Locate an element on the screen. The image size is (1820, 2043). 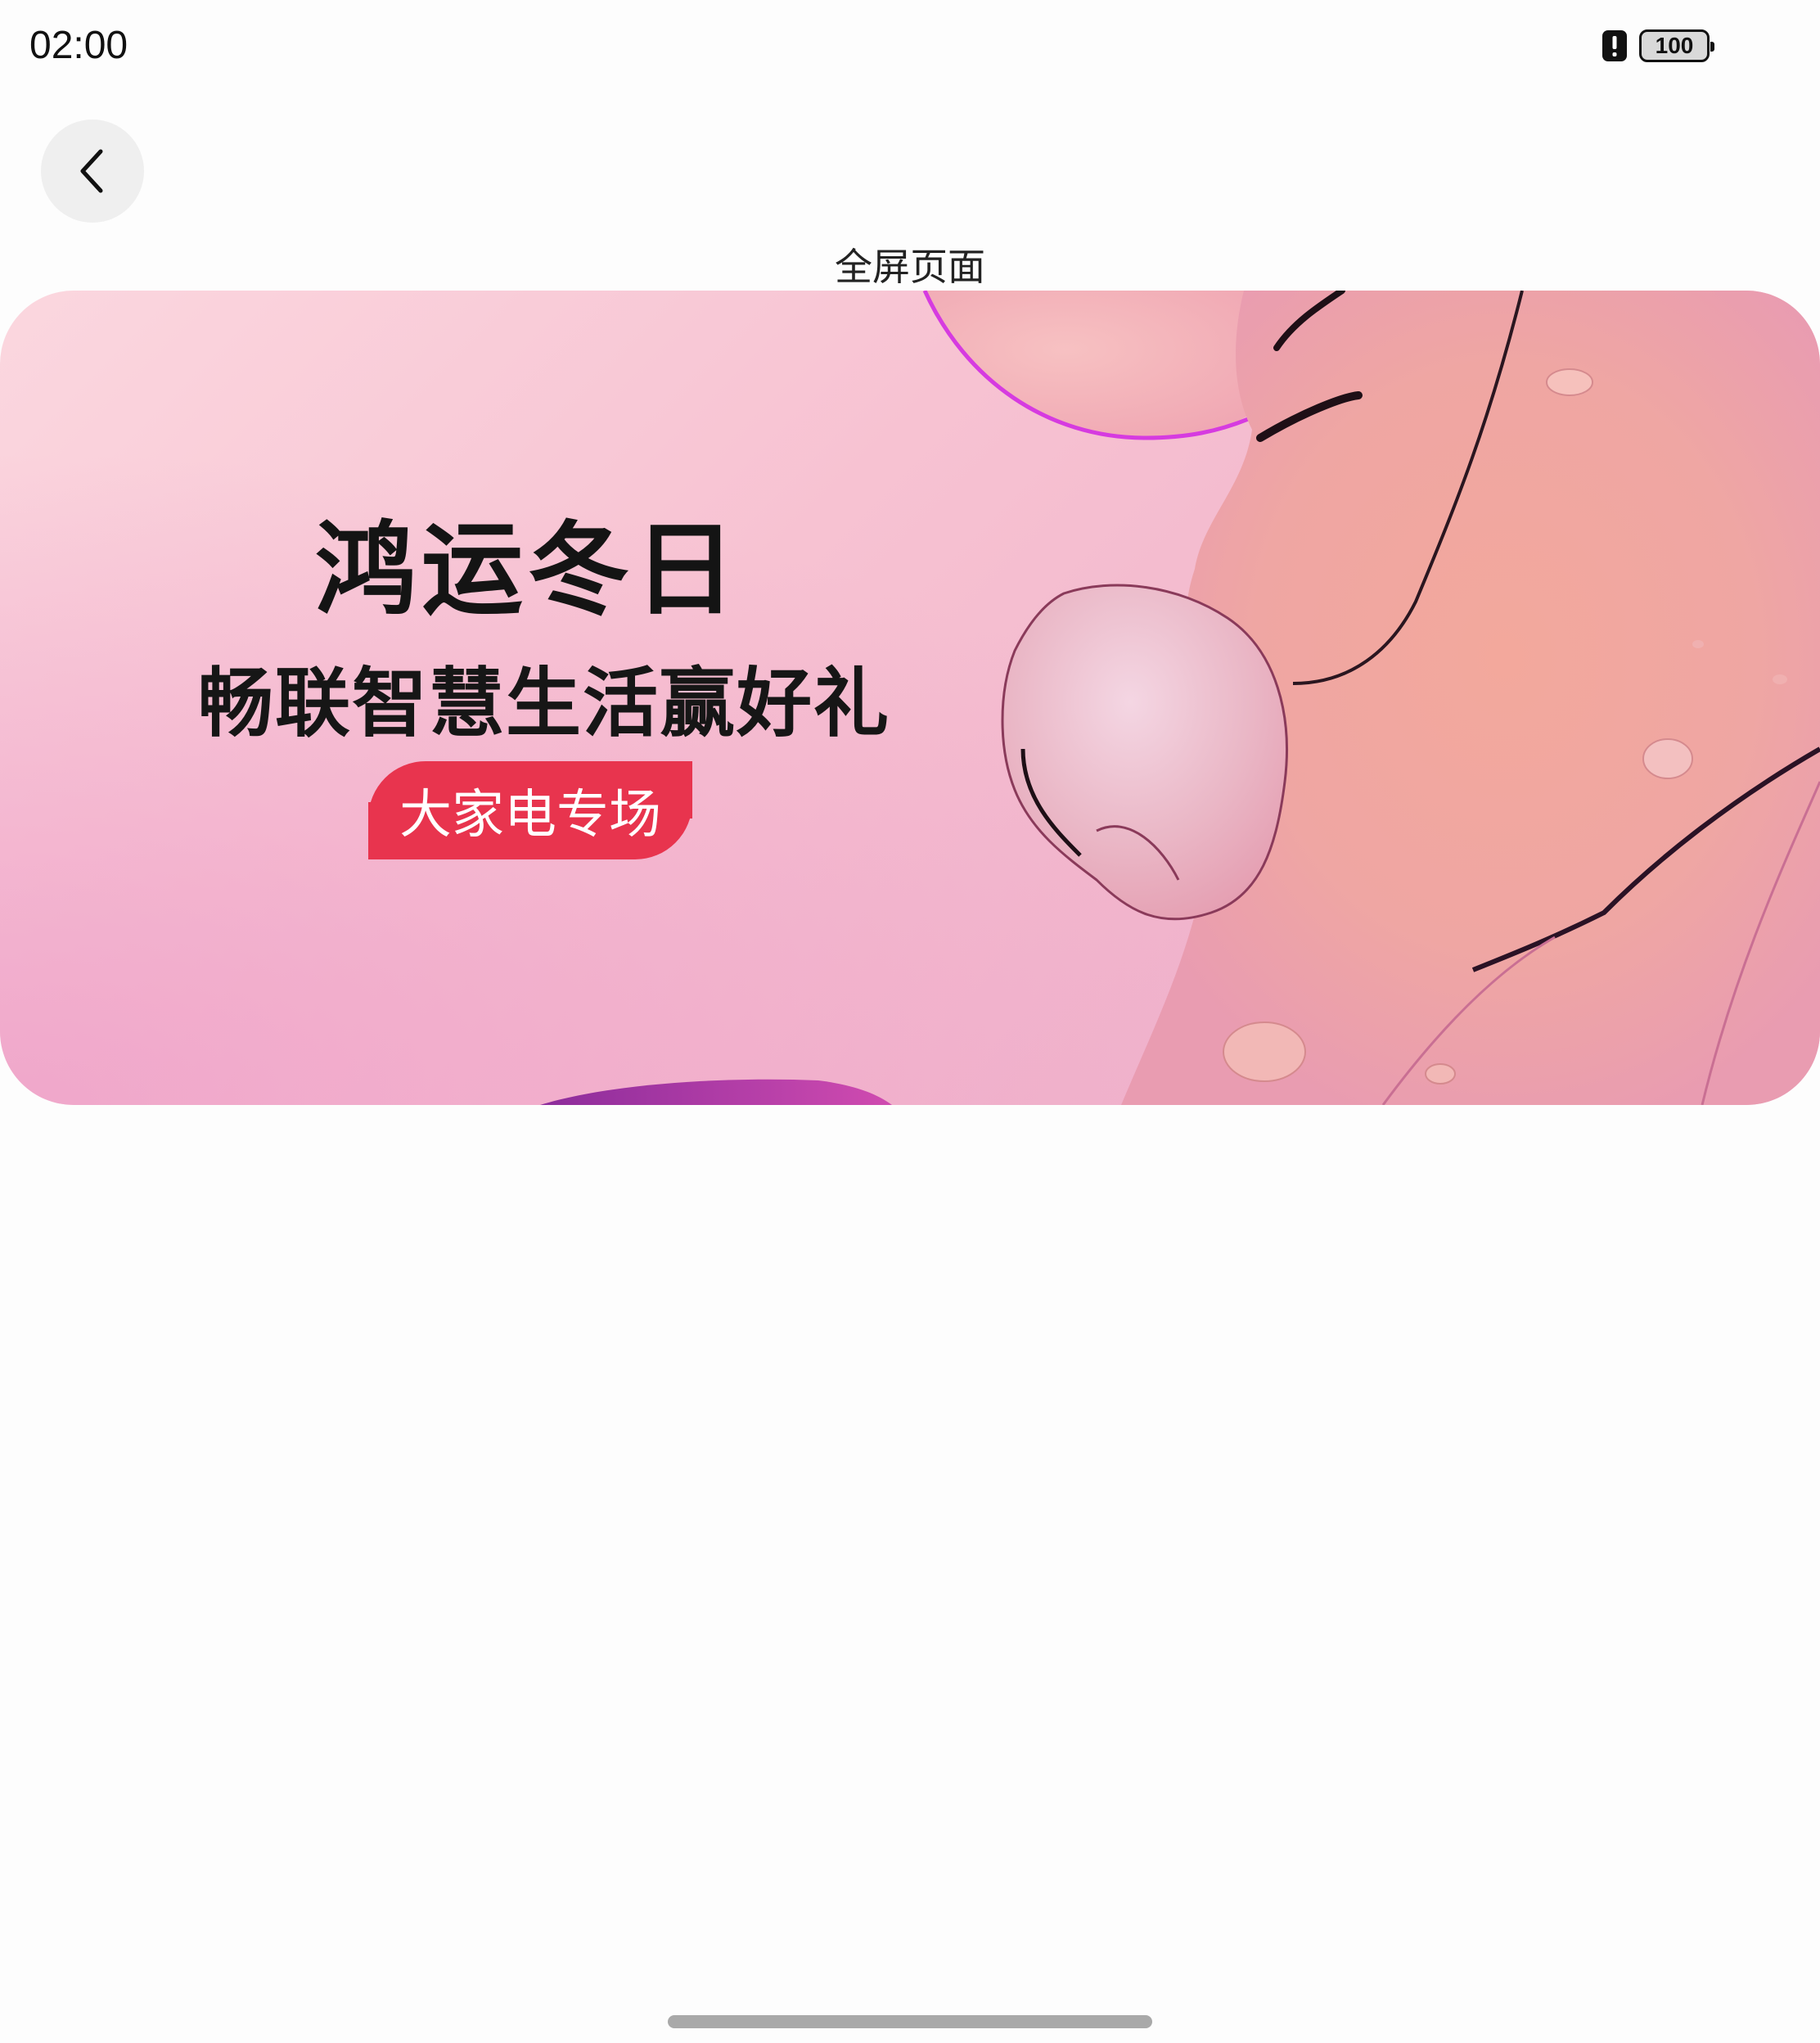
status-icons: 100 is located at coordinates (1658, 45).